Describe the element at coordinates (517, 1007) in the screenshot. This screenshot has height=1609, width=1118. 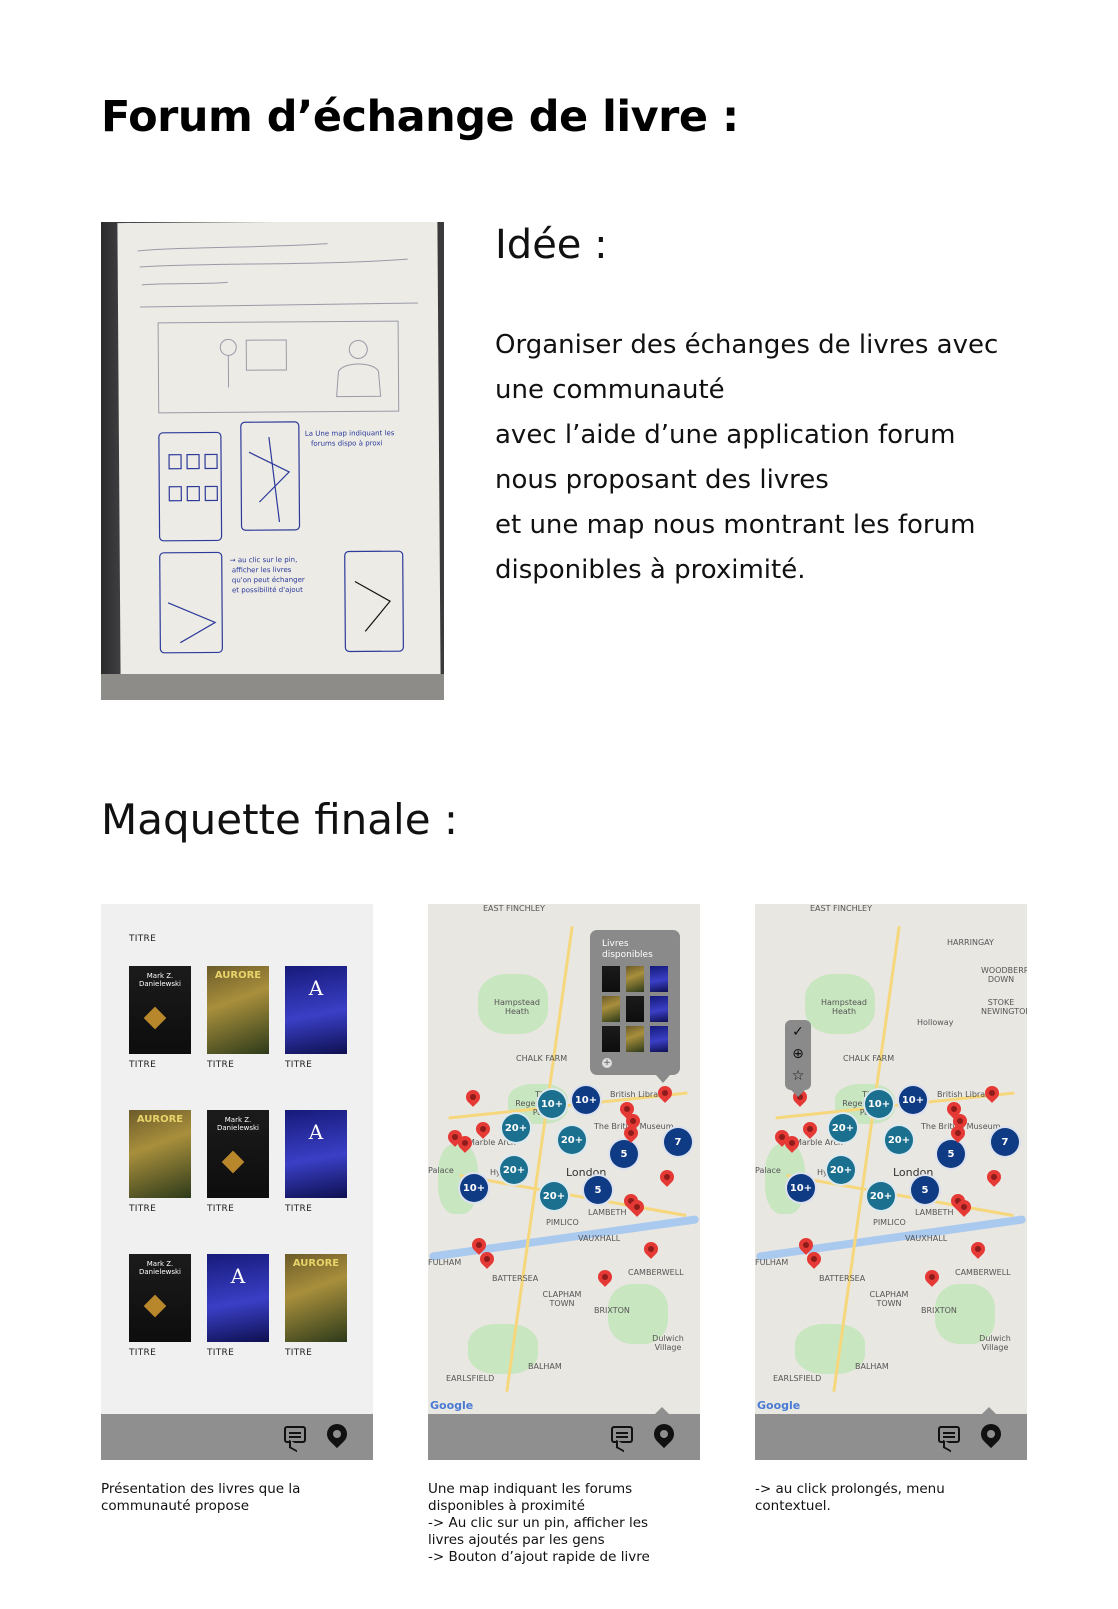
I see `map-label: Hampstead Heath` at that location.